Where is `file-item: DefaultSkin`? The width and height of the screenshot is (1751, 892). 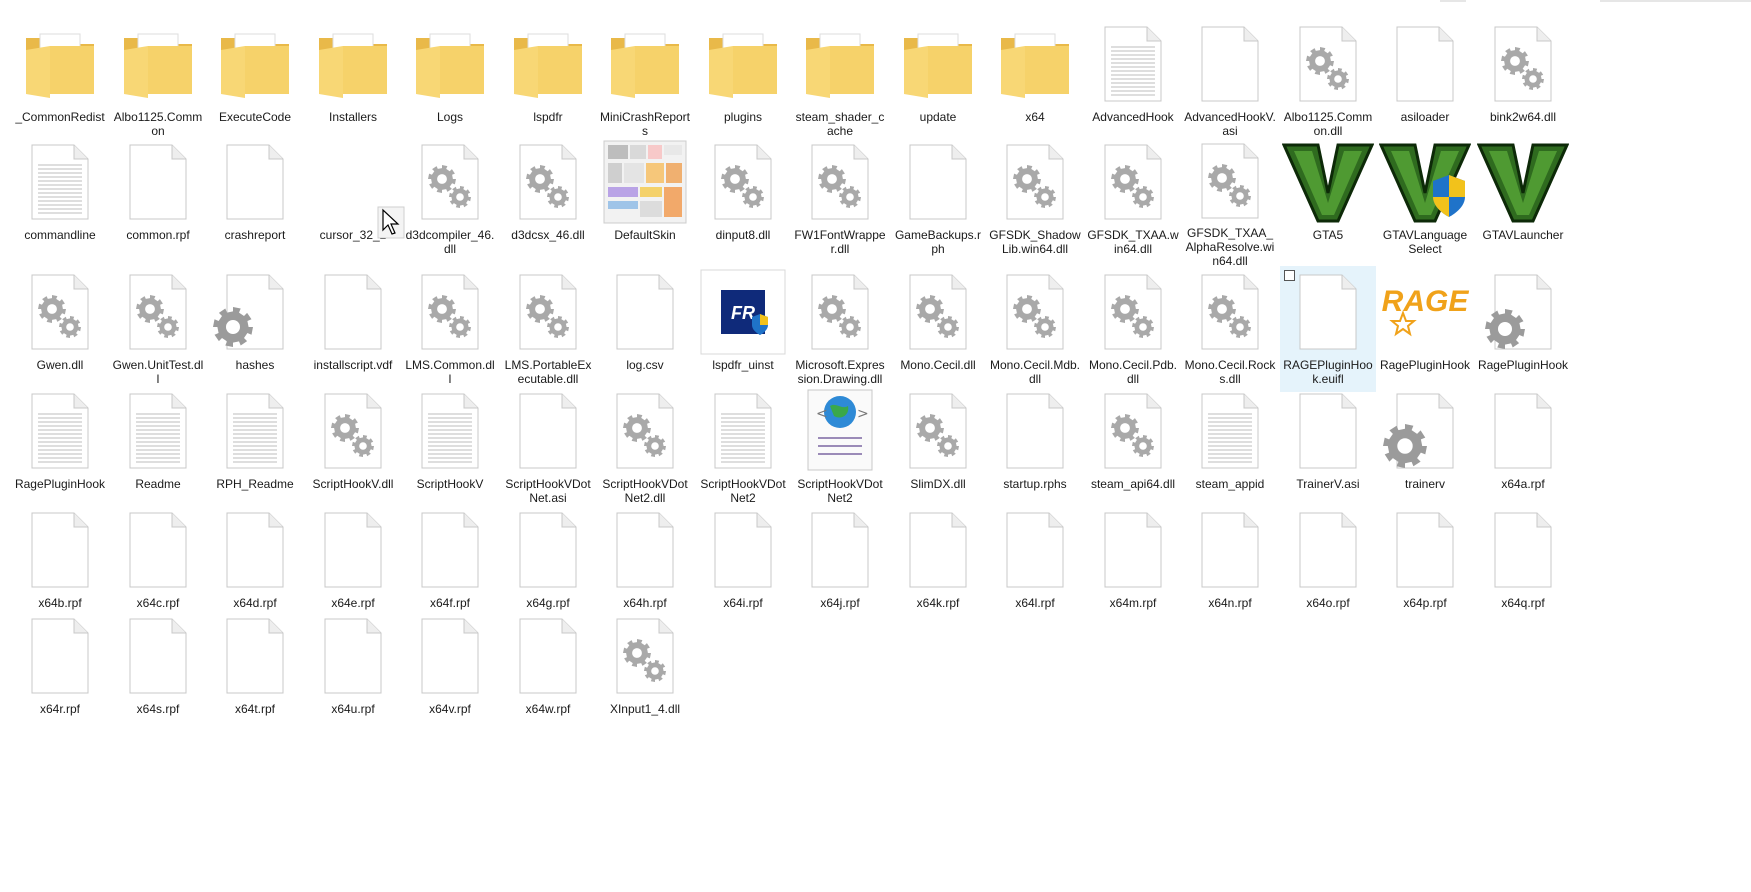 file-item: DefaultSkin is located at coordinates (645, 199).